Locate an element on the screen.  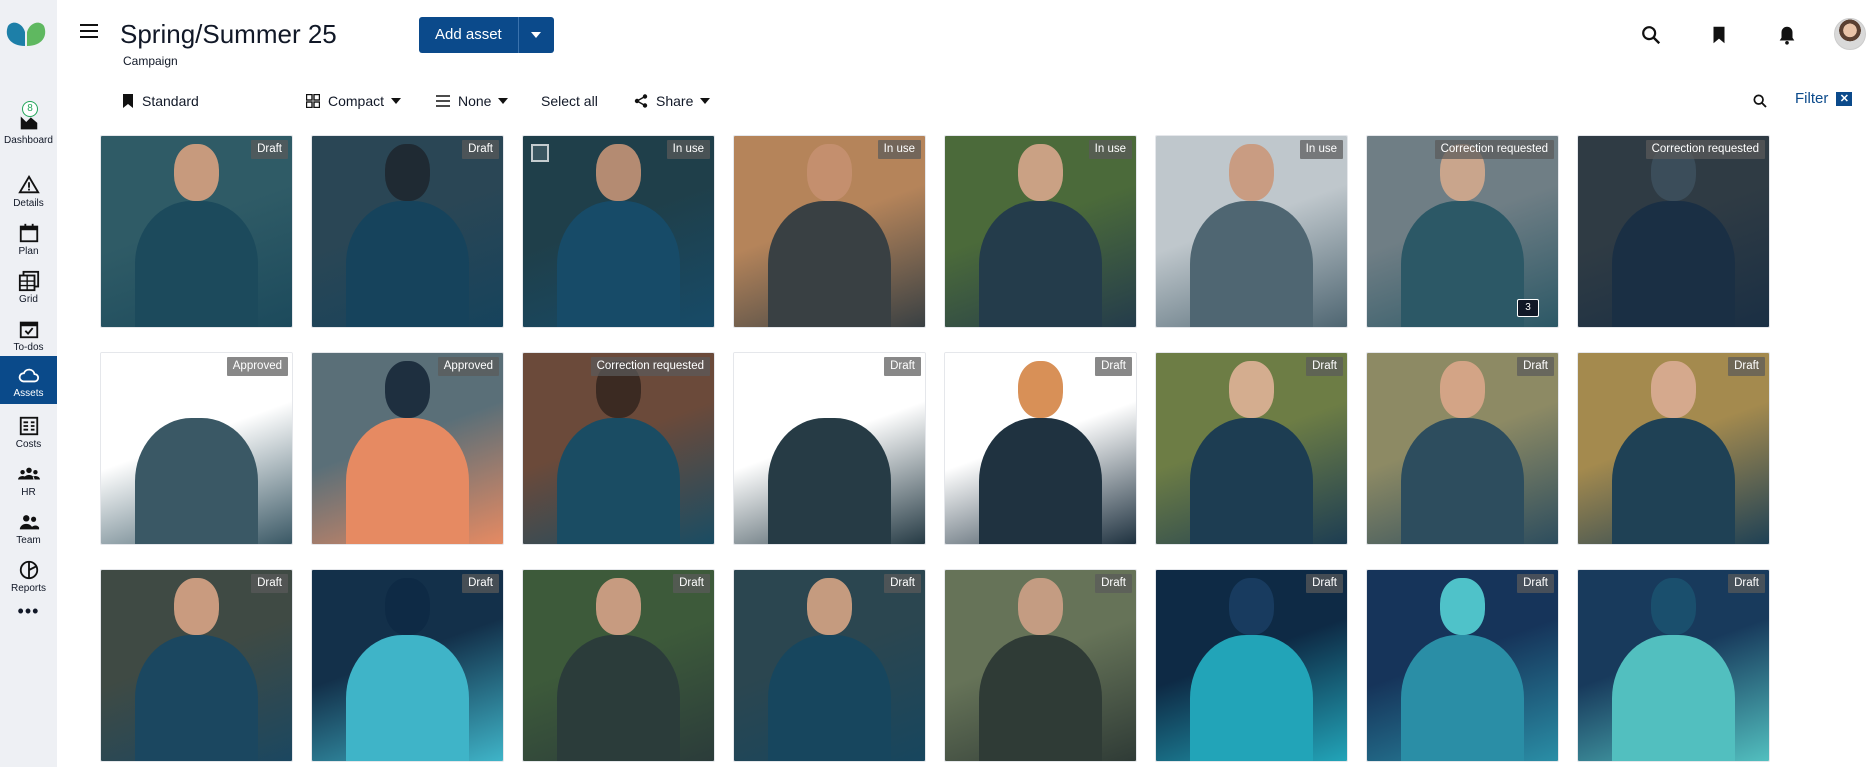
nav-item-grid: Grid is located at coordinates (28, 290).